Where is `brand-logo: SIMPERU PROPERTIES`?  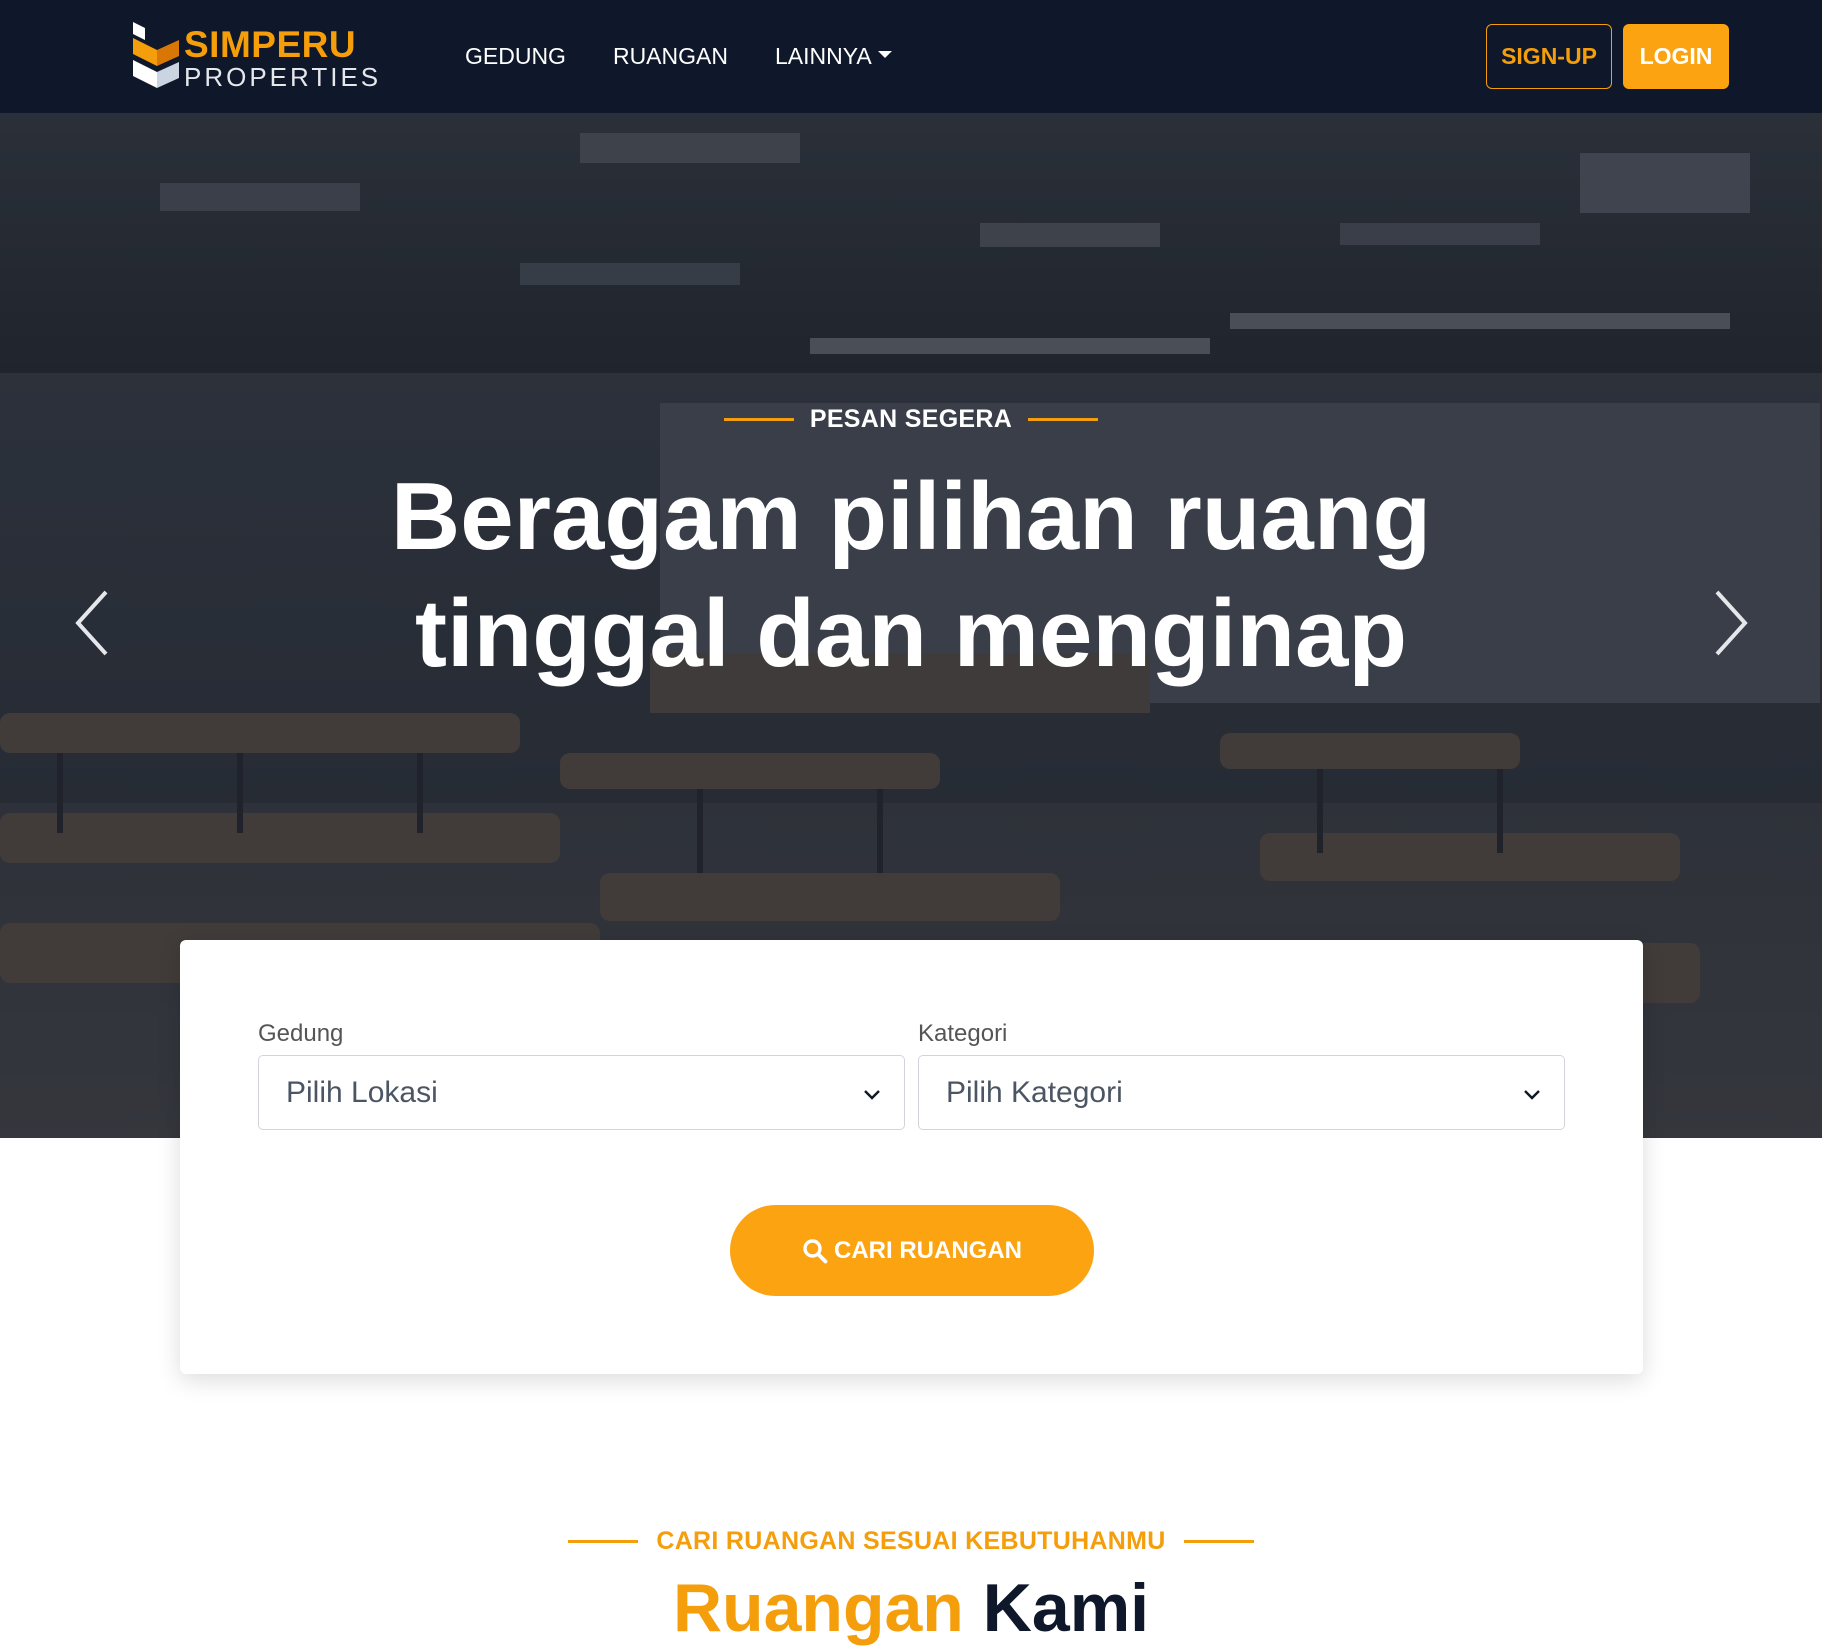
brand-logo: SIMPERU PROPERTIES is located at coordinates (254, 57).